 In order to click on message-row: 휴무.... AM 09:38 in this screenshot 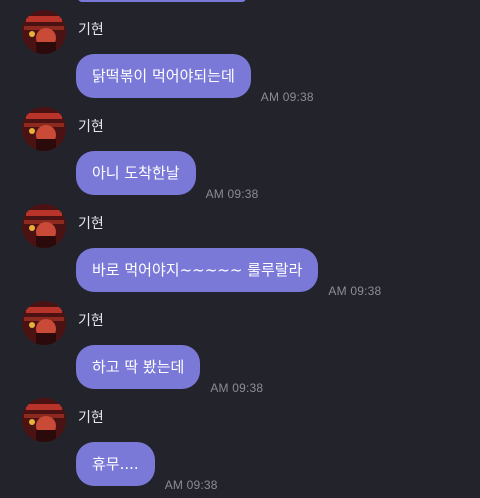, I will do `click(147, 467)`.